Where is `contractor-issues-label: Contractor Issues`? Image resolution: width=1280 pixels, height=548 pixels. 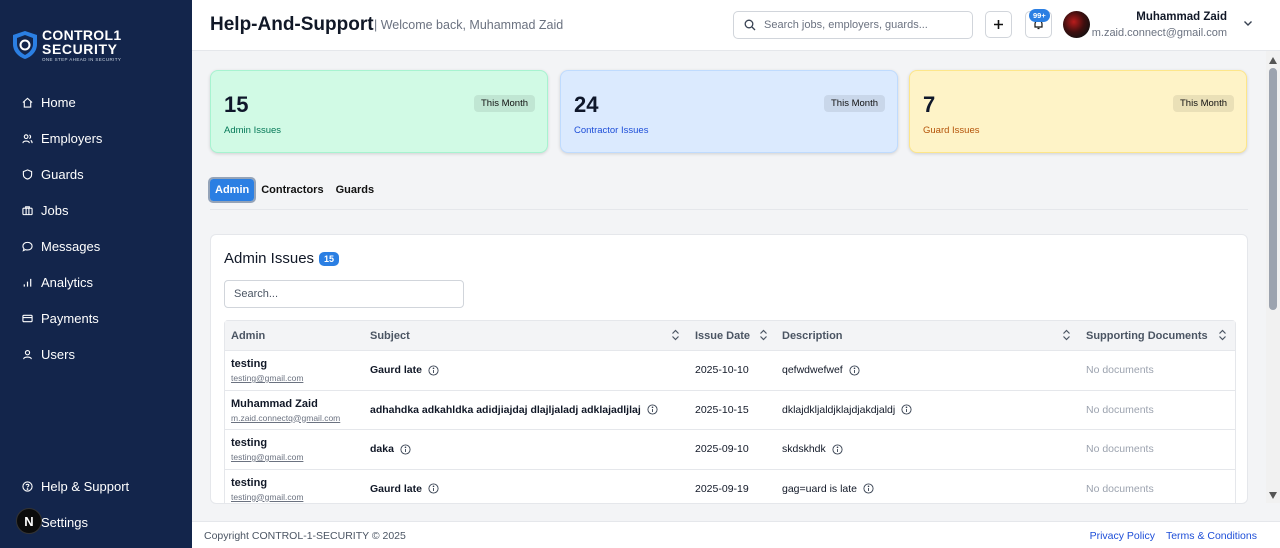 contractor-issues-label: Contractor Issues is located at coordinates (611, 130).